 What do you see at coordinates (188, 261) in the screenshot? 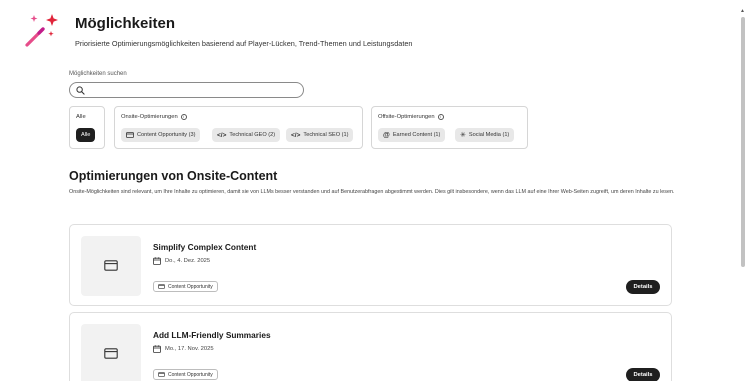
I see `card-date-text: Do., 4. Dez. 2025` at bounding box center [188, 261].